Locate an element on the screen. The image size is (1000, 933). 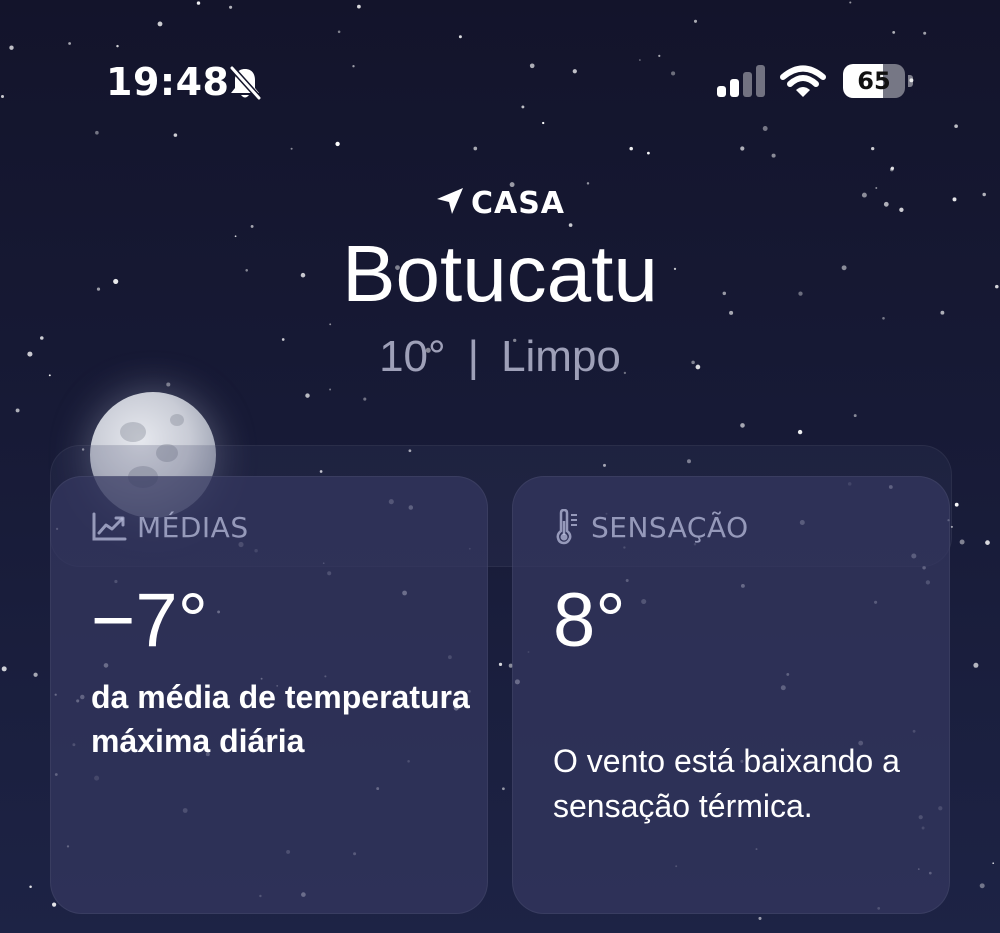
averages-description: da média de temperatura máxima diária is located at coordinates (280, 719).